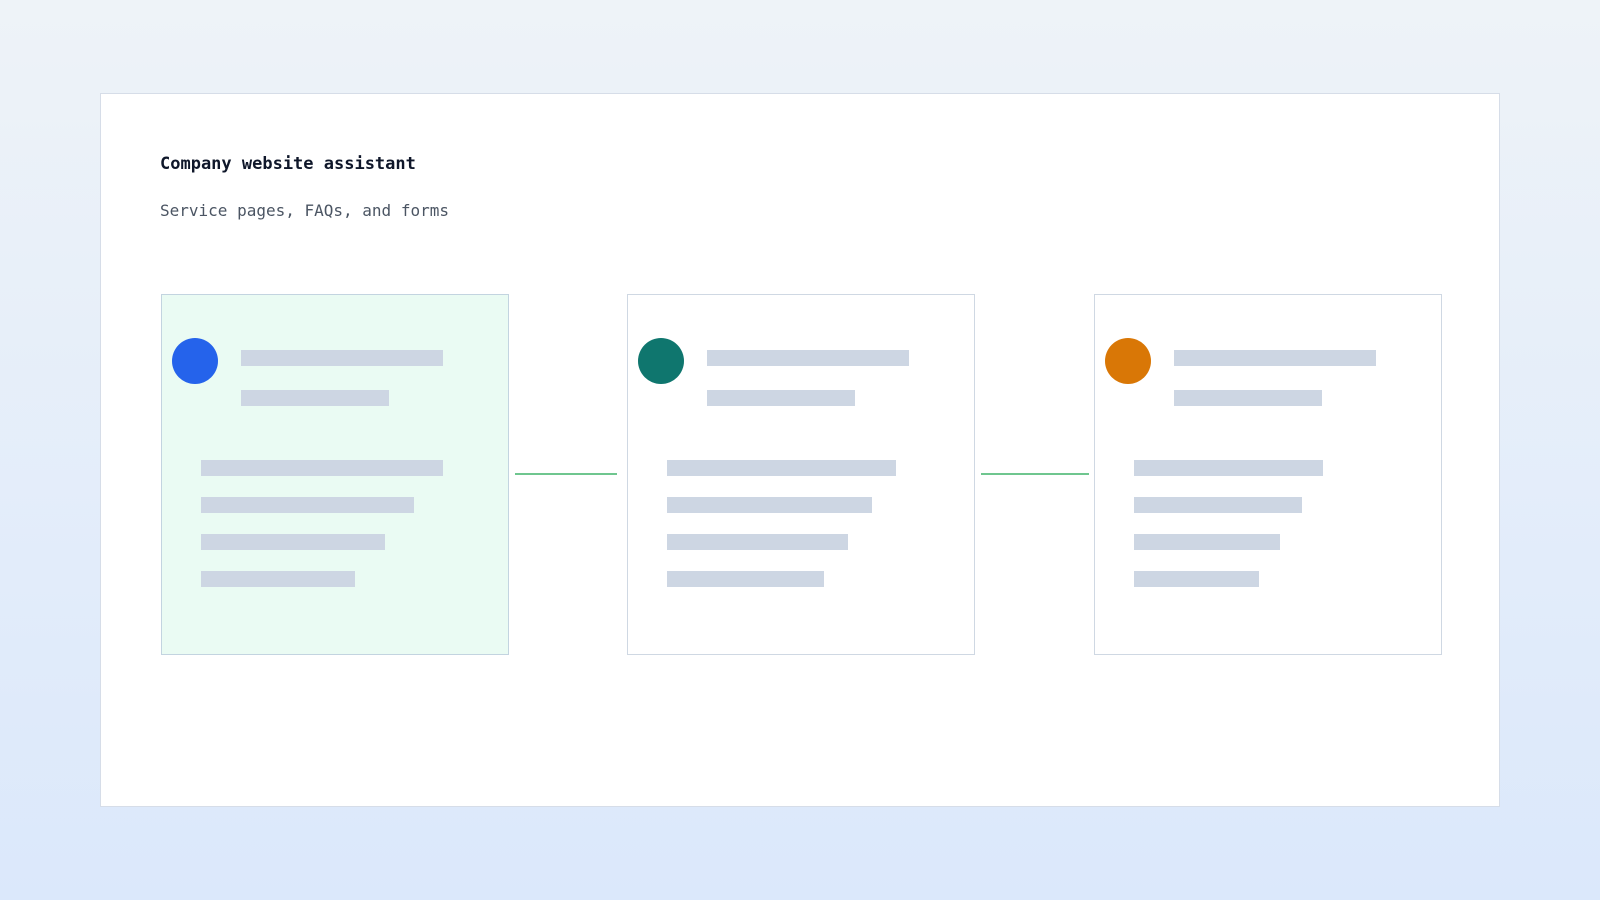 Image resolution: width=1600 pixels, height=900 pixels. Describe the element at coordinates (304, 210) in the screenshot. I see `page-subtitle: Service pages, FAQs, and forms` at that location.